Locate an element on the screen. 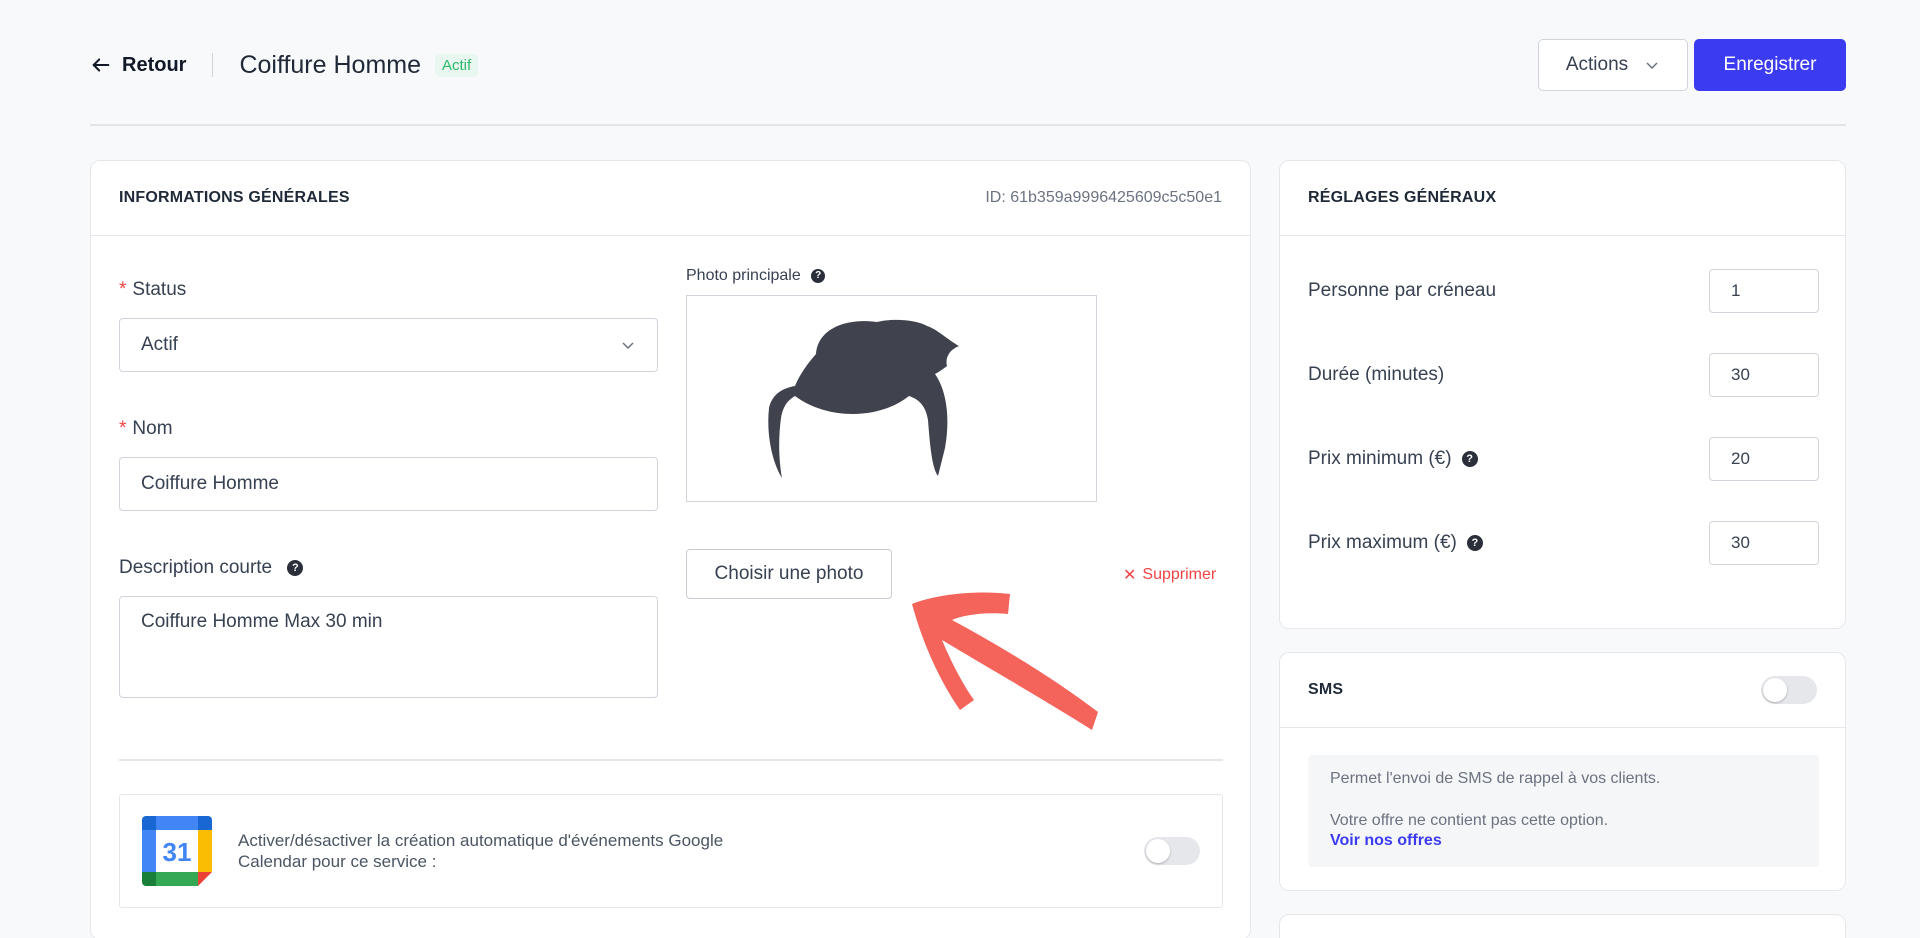  status-badge: Actif is located at coordinates (457, 65).